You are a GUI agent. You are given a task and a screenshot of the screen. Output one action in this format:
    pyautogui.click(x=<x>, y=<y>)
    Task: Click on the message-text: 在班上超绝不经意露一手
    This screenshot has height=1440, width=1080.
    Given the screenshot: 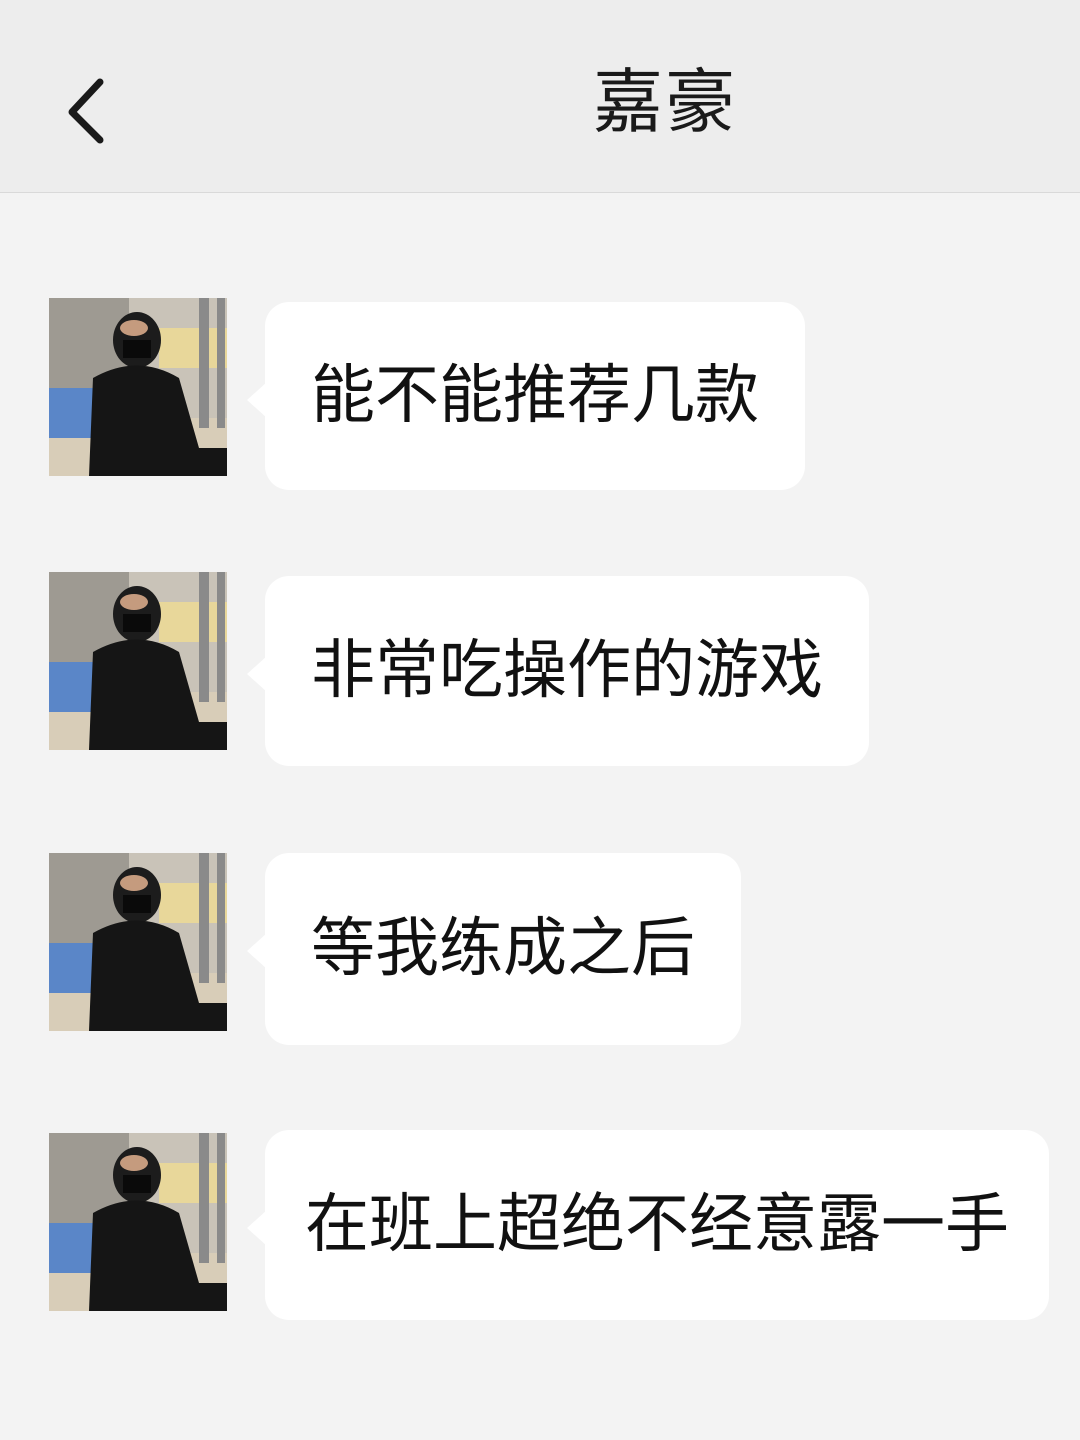 What is the action you would take?
    pyautogui.click(x=657, y=1225)
    